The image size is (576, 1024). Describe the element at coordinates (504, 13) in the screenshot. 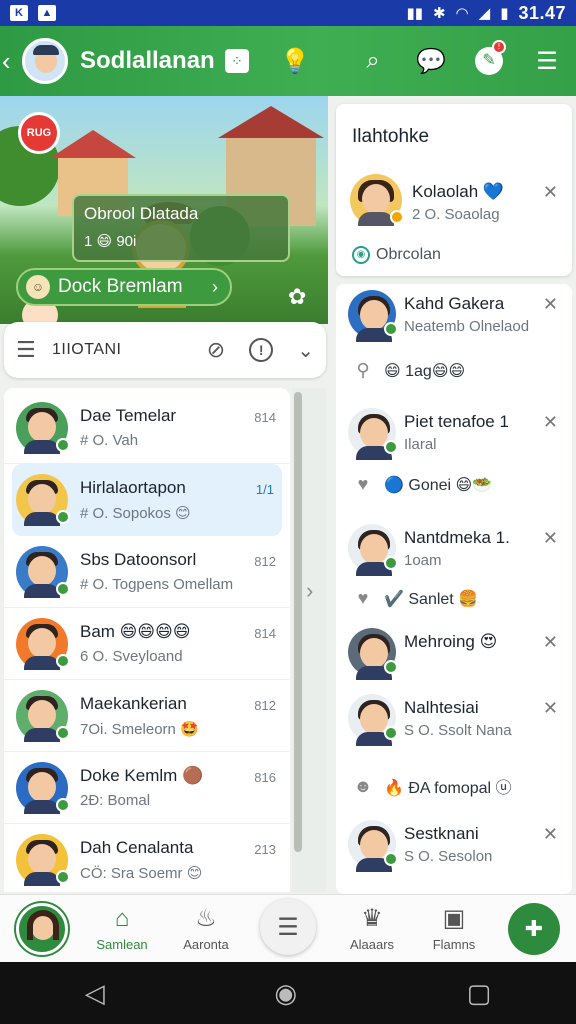

I see `battery-icon: ▮` at that location.